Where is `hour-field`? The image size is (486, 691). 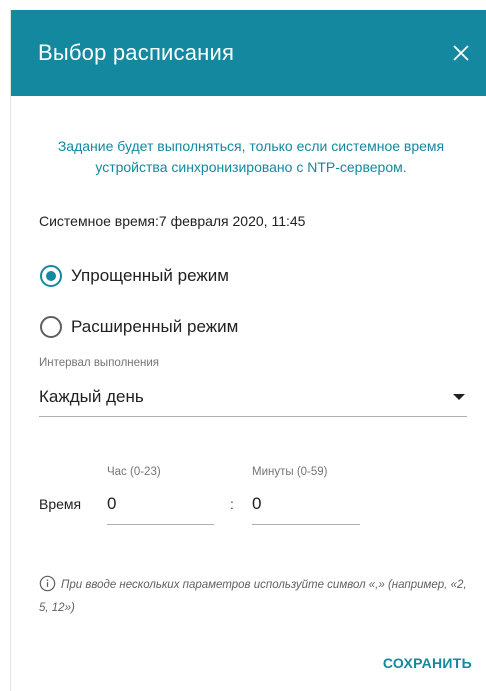 hour-field is located at coordinates (160, 506).